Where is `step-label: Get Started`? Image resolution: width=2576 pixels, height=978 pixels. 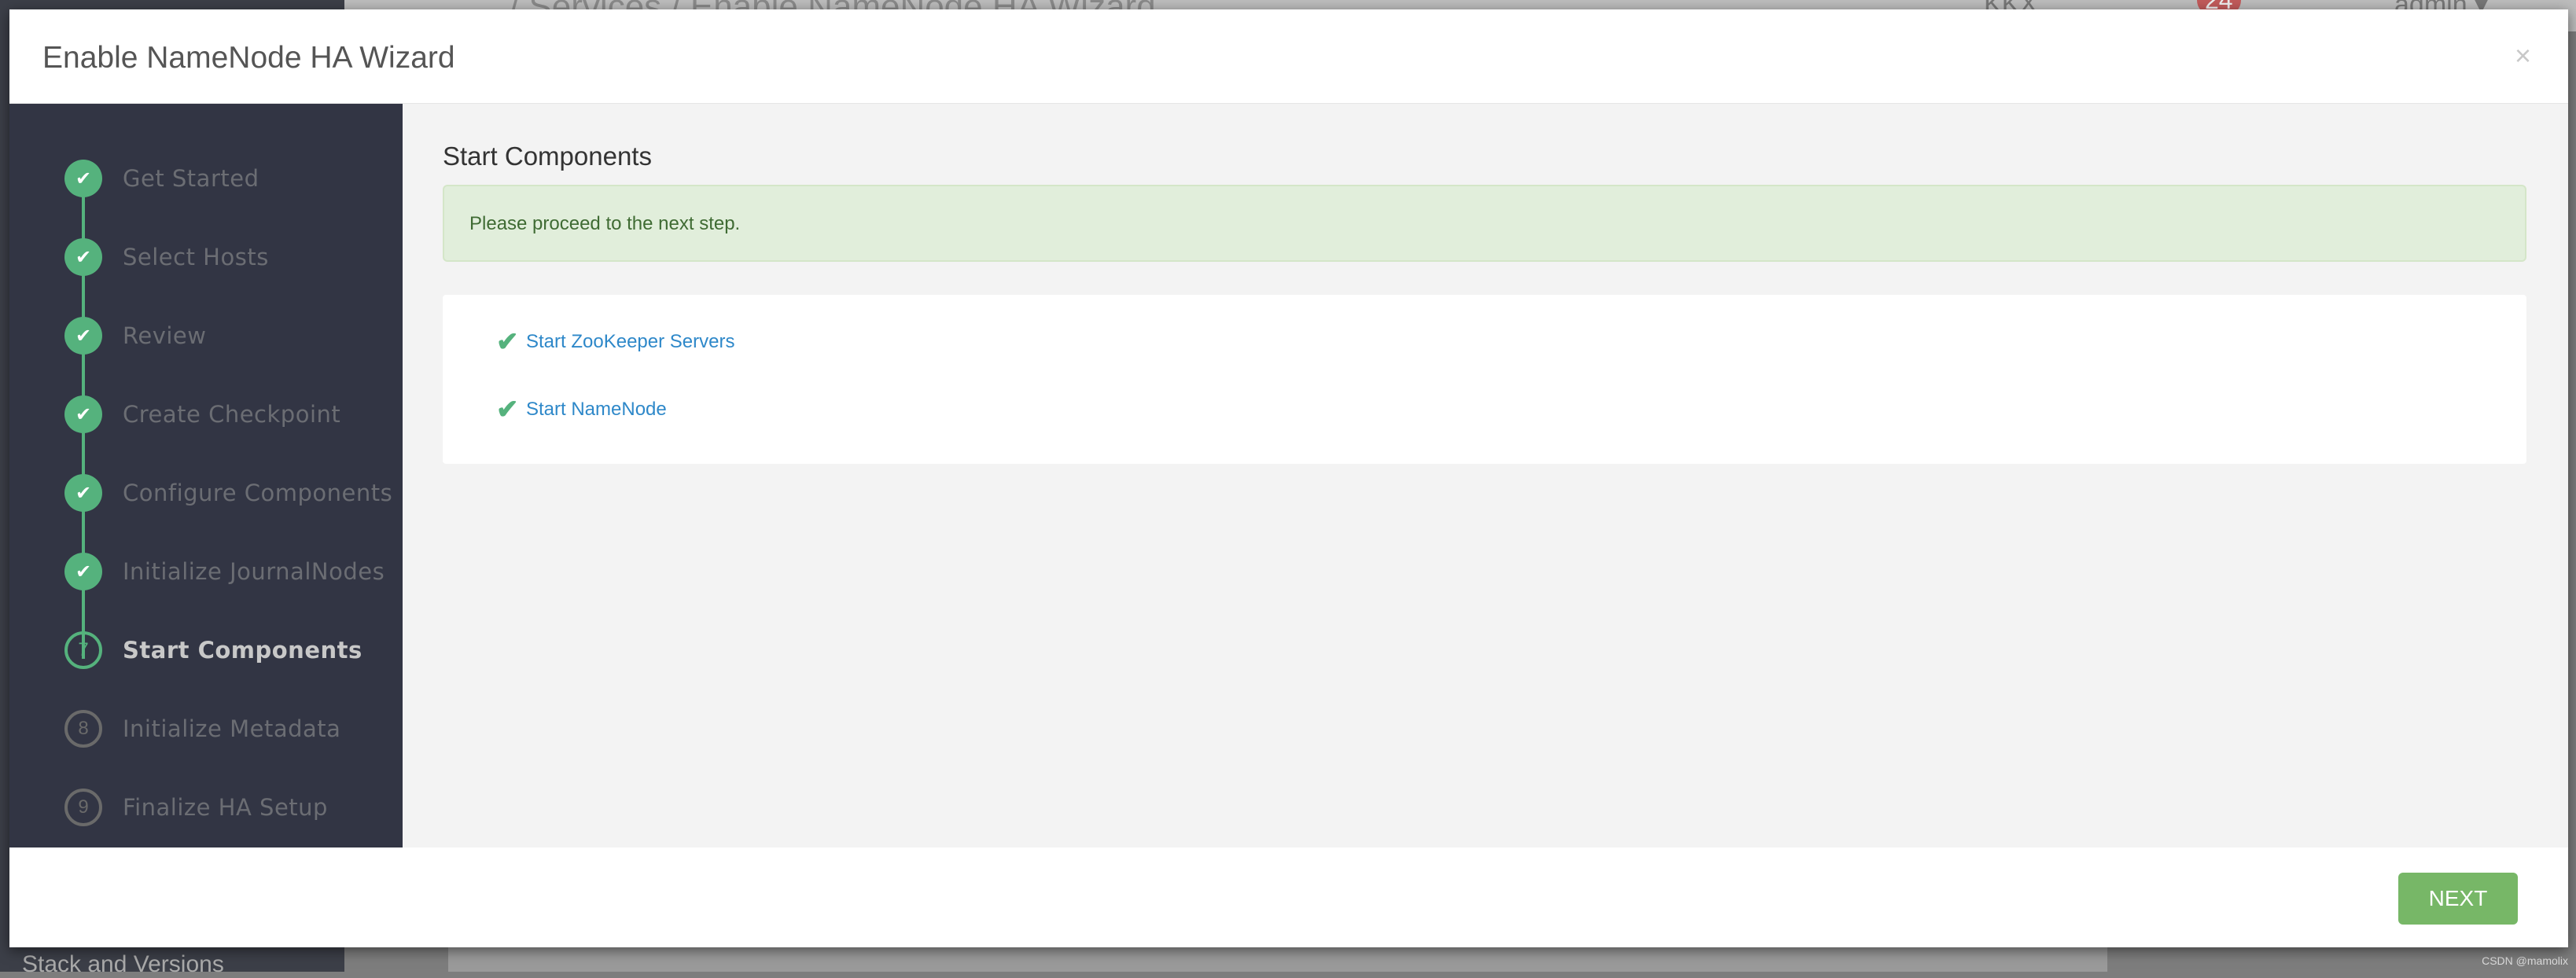
step-label: Get Started is located at coordinates (191, 178).